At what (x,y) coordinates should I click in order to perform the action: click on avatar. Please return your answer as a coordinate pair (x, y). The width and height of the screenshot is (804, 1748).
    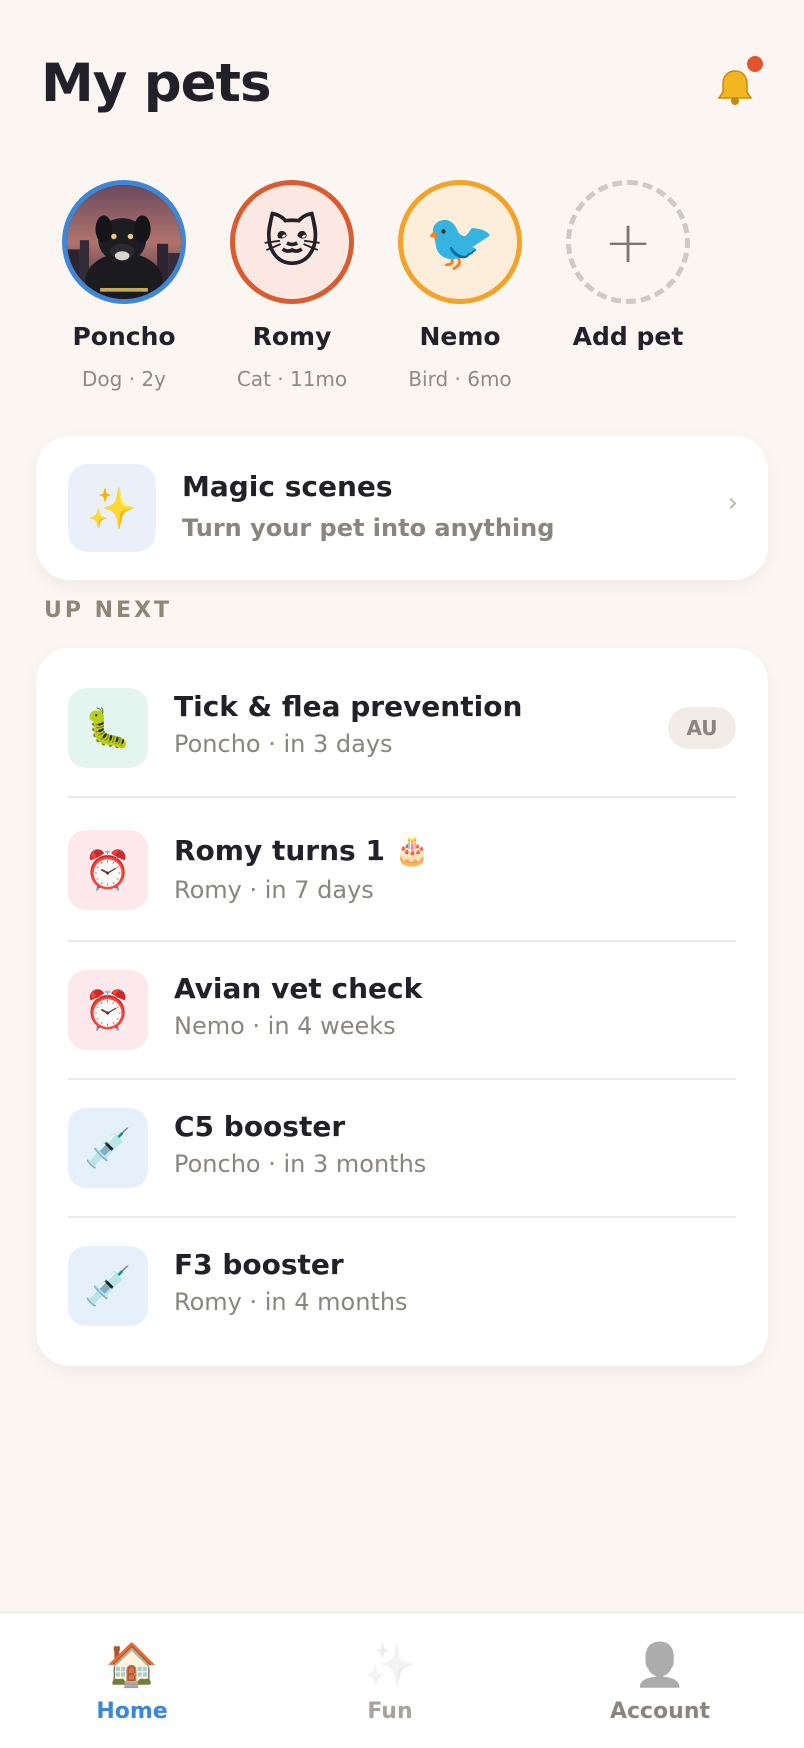
    Looking at the image, I should click on (124, 242).